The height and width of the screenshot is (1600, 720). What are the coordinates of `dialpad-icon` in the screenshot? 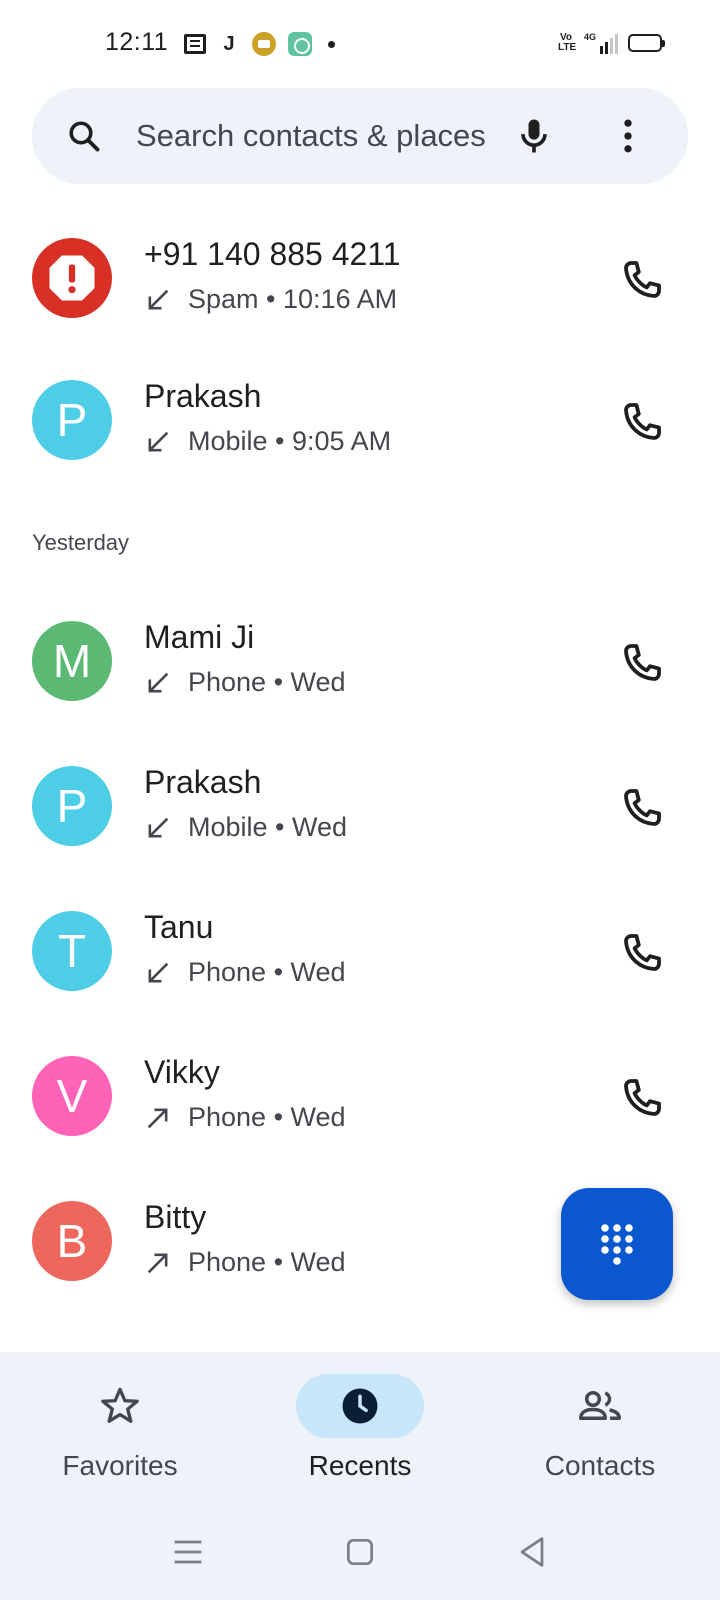 It's located at (617, 1244).